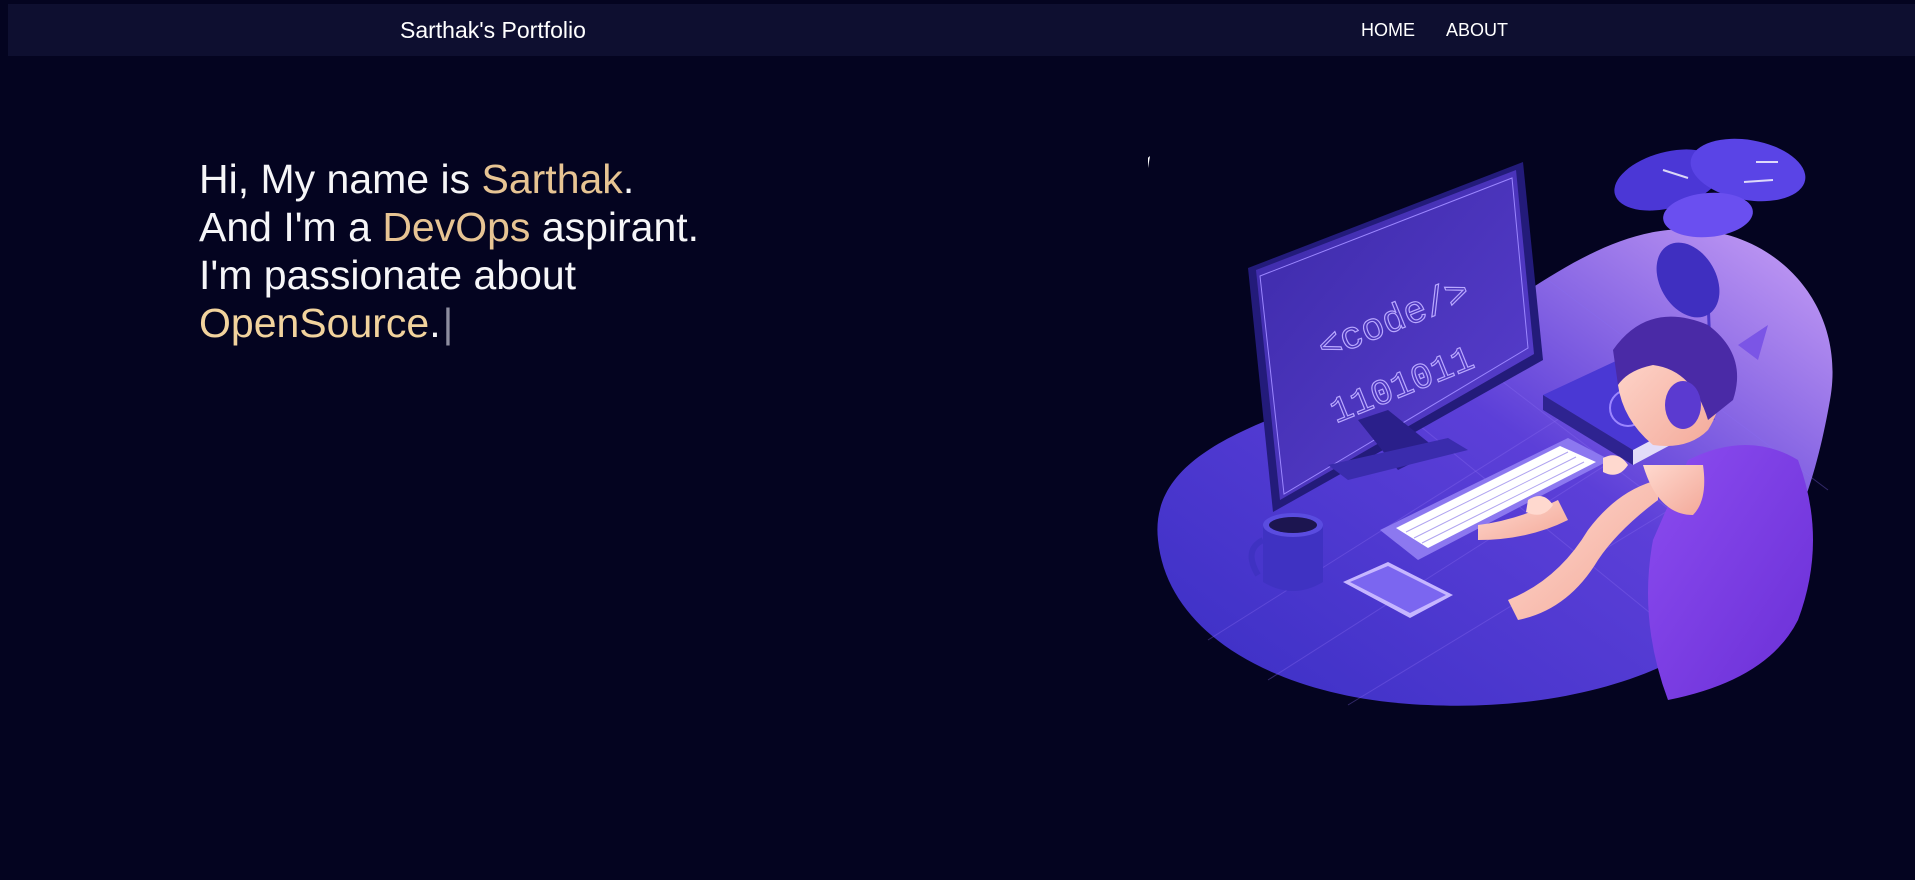  Describe the element at coordinates (340, 179) in the screenshot. I see `intro-text-fragment: Hi, My name is` at that location.